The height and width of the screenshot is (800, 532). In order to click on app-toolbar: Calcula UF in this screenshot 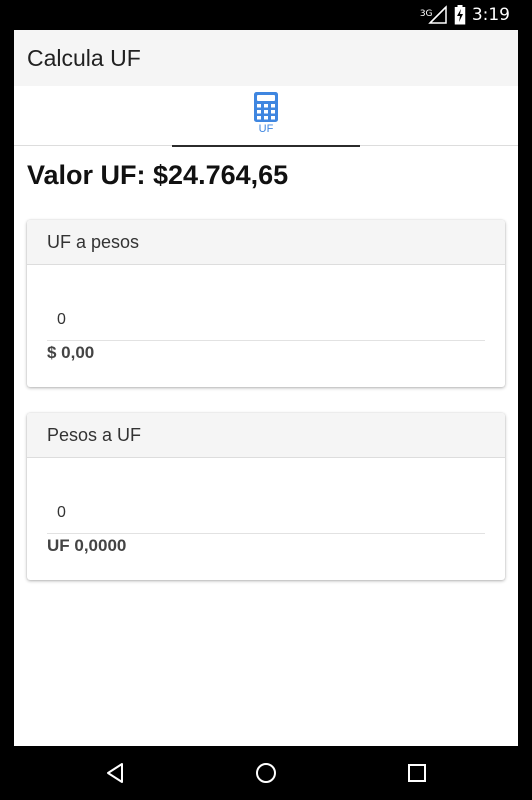, I will do `click(266, 58)`.